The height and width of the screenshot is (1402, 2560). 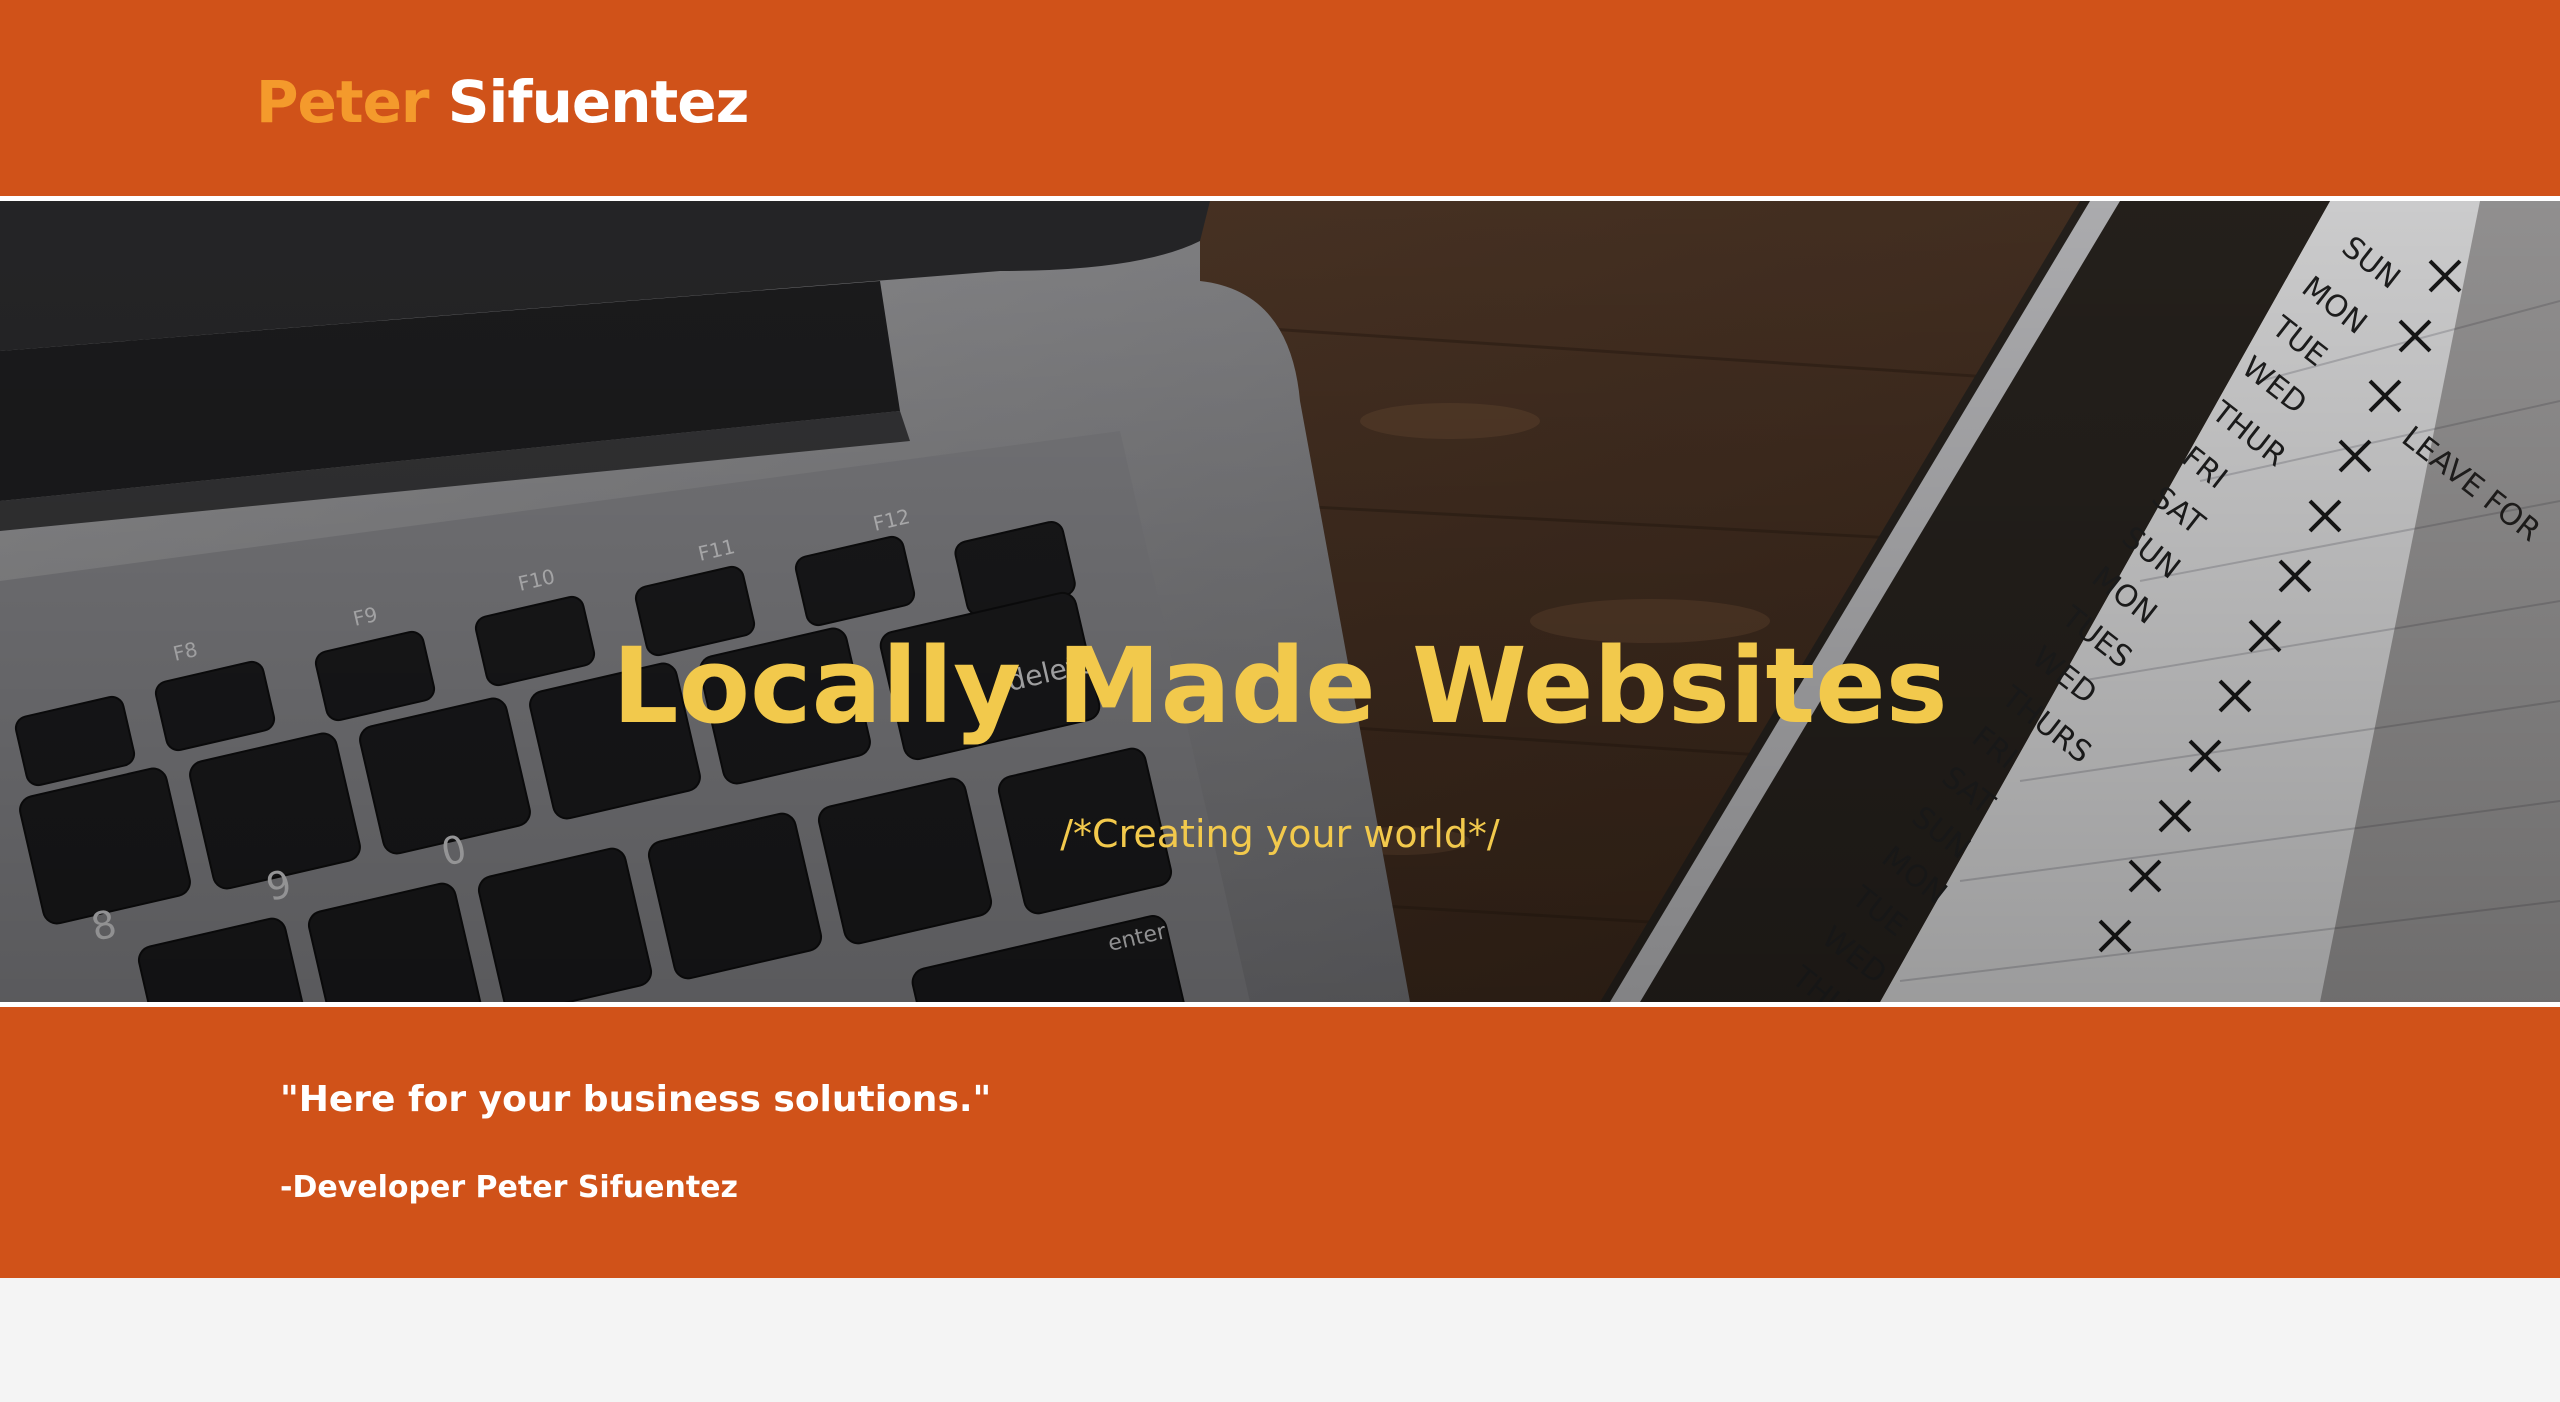 What do you see at coordinates (598, 102) in the screenshot?
I see `brand-last-name: Sifuentez` at bounding box center [598, 102].